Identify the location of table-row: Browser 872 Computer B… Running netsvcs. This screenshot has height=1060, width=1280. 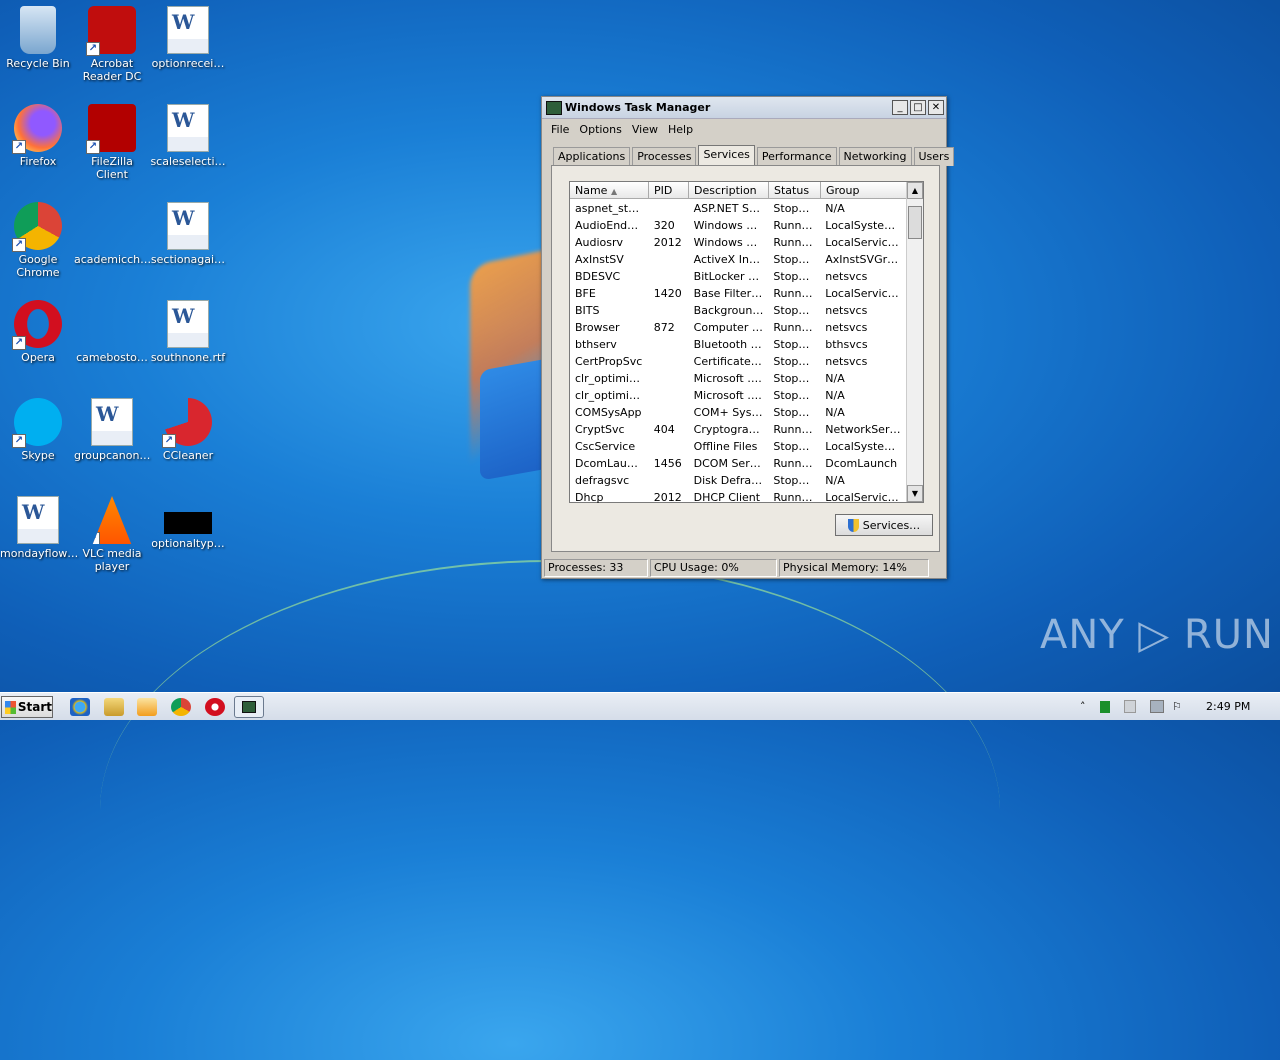
(738, 327).